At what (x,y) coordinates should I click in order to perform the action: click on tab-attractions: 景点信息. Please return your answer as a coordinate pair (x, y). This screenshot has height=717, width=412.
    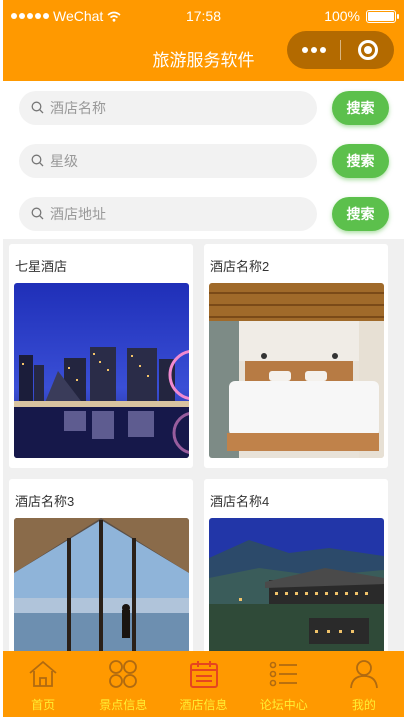
    Looking at the image, I should click on (123, 684).